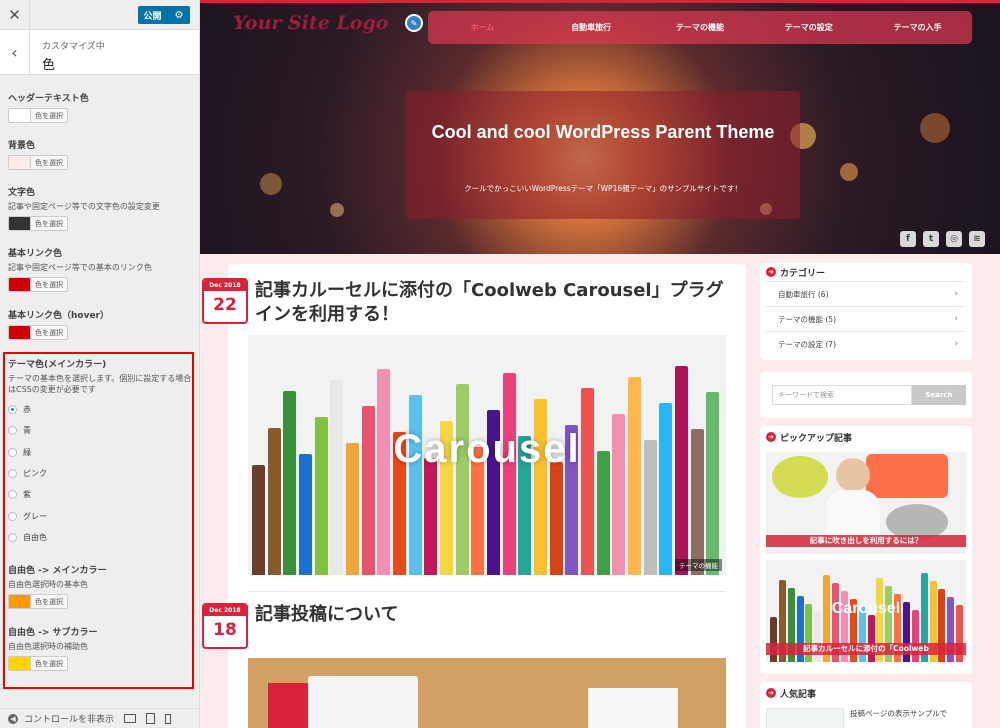 This screenshot has height=728, width=1000. Describe the element at coordinates (866, 611) in the screenshot. I see `pickup-item: Carousel 記事カルーセルに添付の「Coolweb` at that location.